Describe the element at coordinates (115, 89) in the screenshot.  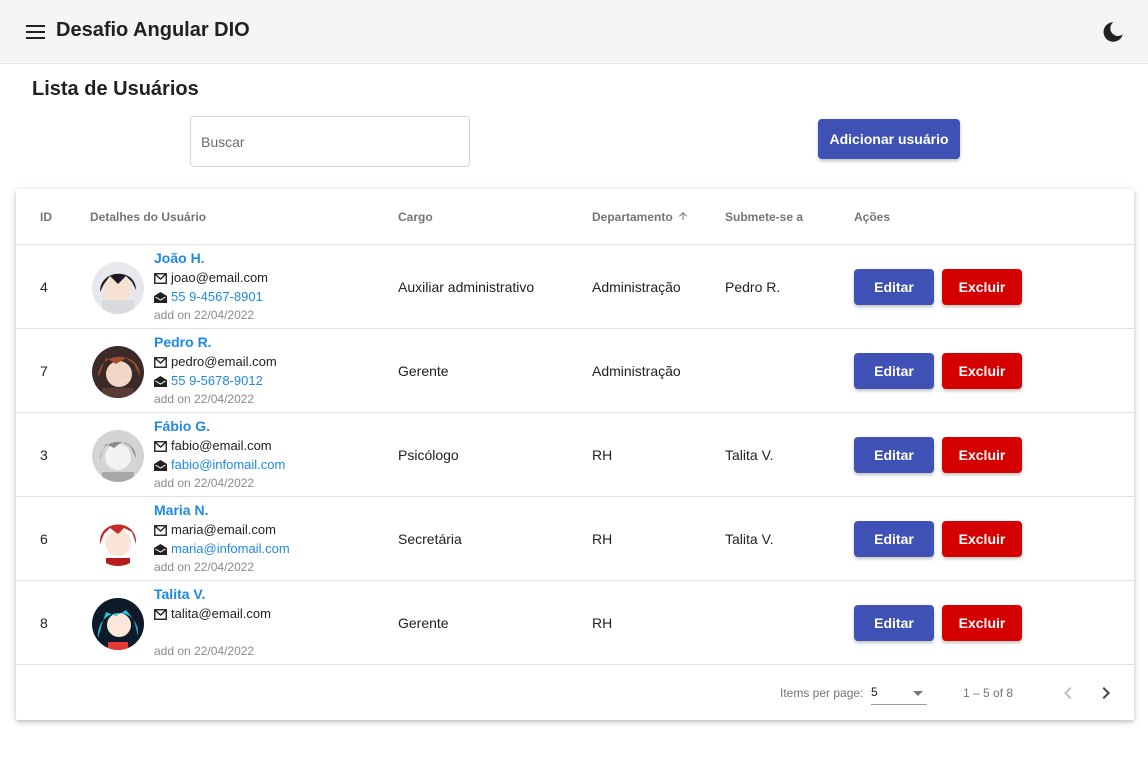
I see `page-title: Lista de Usuários` at that location.